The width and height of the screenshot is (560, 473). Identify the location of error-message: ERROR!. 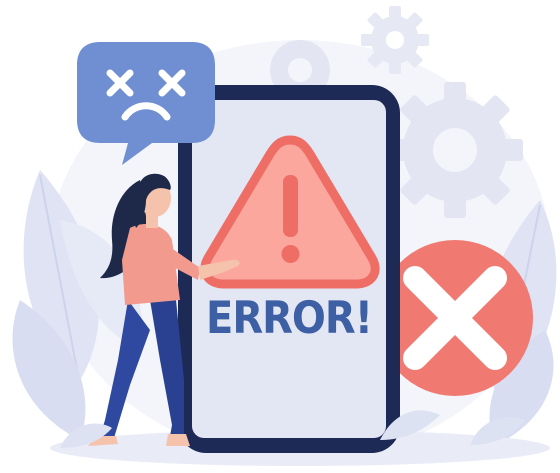
(289, 318).